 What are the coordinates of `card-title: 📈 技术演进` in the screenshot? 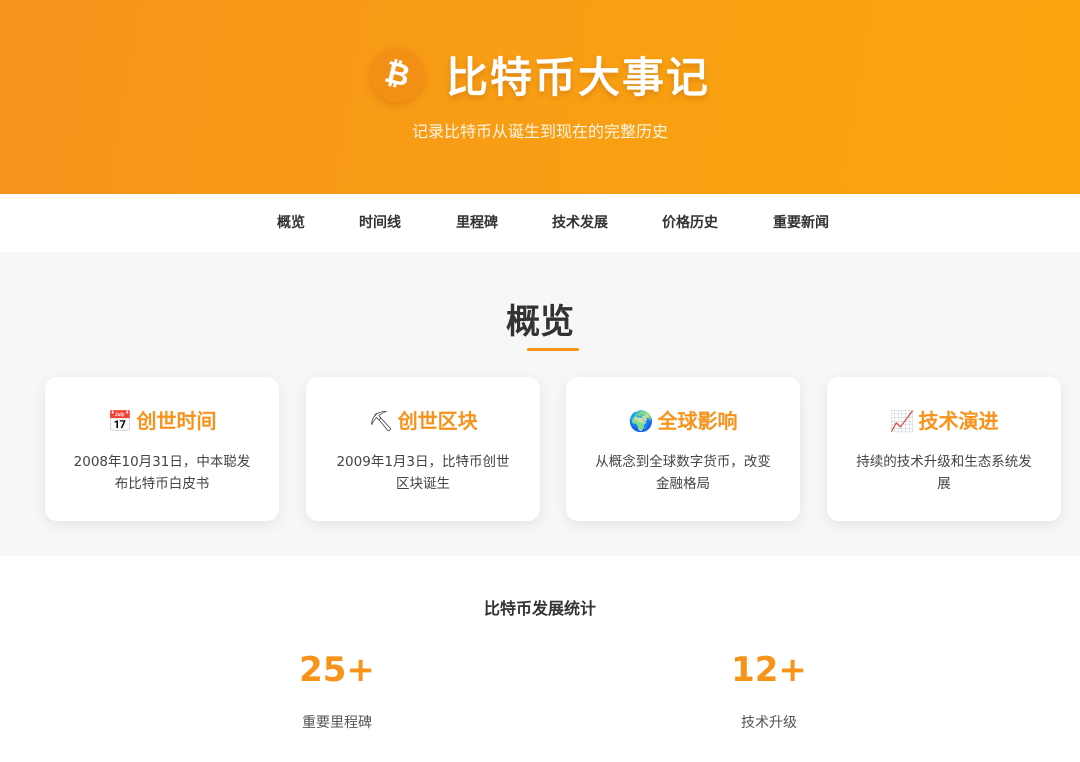 It's located at (944, 419).